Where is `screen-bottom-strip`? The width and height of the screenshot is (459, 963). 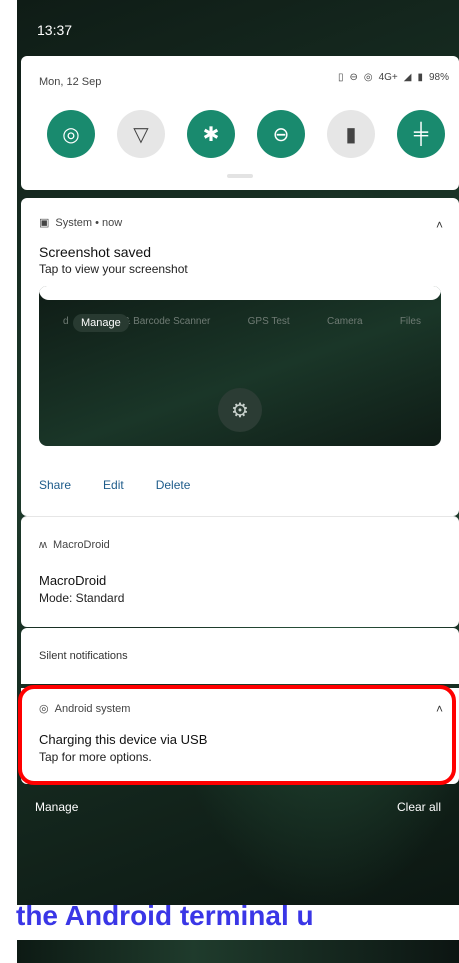 screen-bottom-strip is located at coordinates (238, 951).